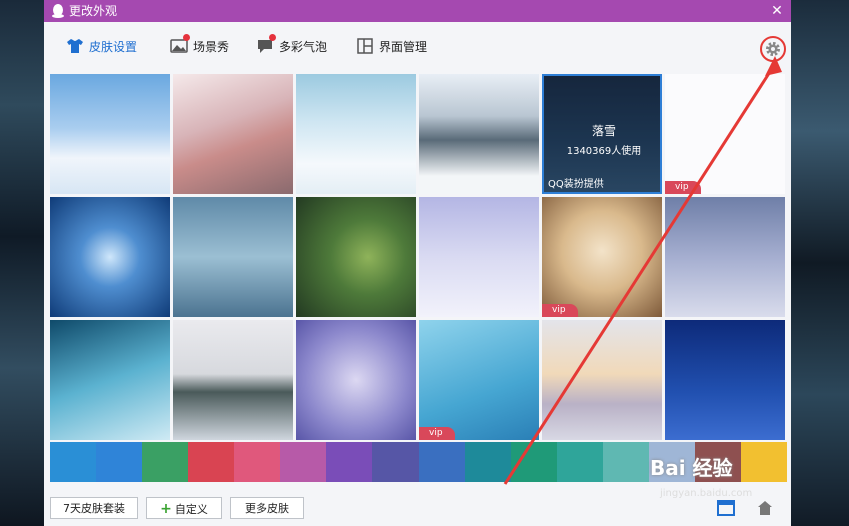  I want to click on watermark: Bai 经验, so click(691, 468).